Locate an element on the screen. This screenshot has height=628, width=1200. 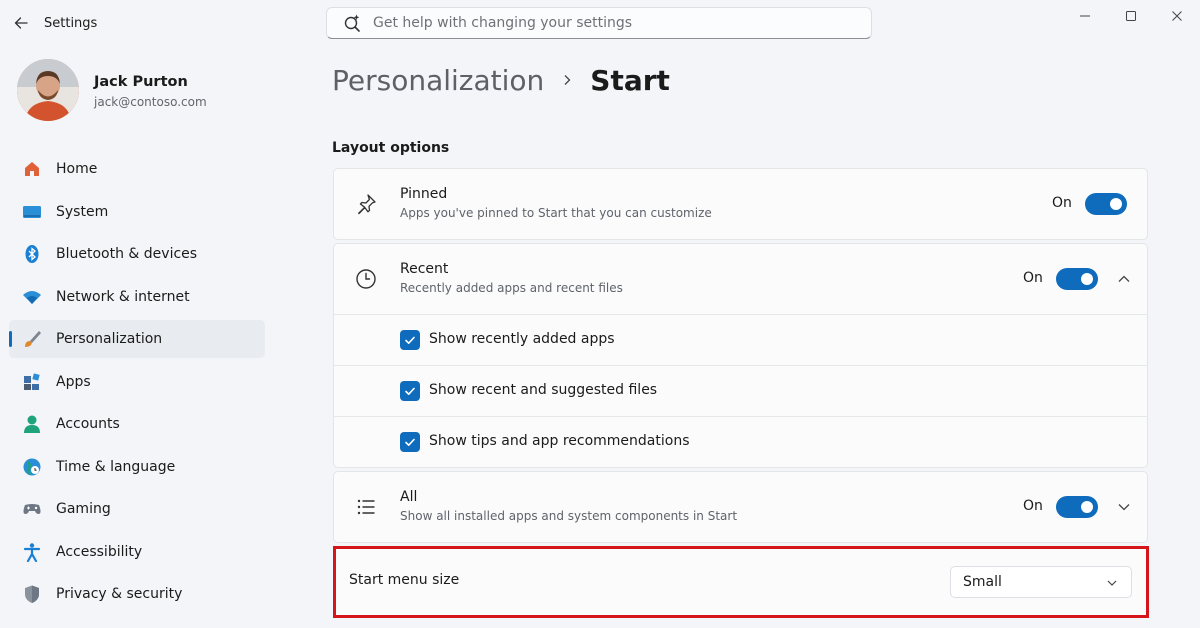
close-button is located at coordinates (1177, 16).